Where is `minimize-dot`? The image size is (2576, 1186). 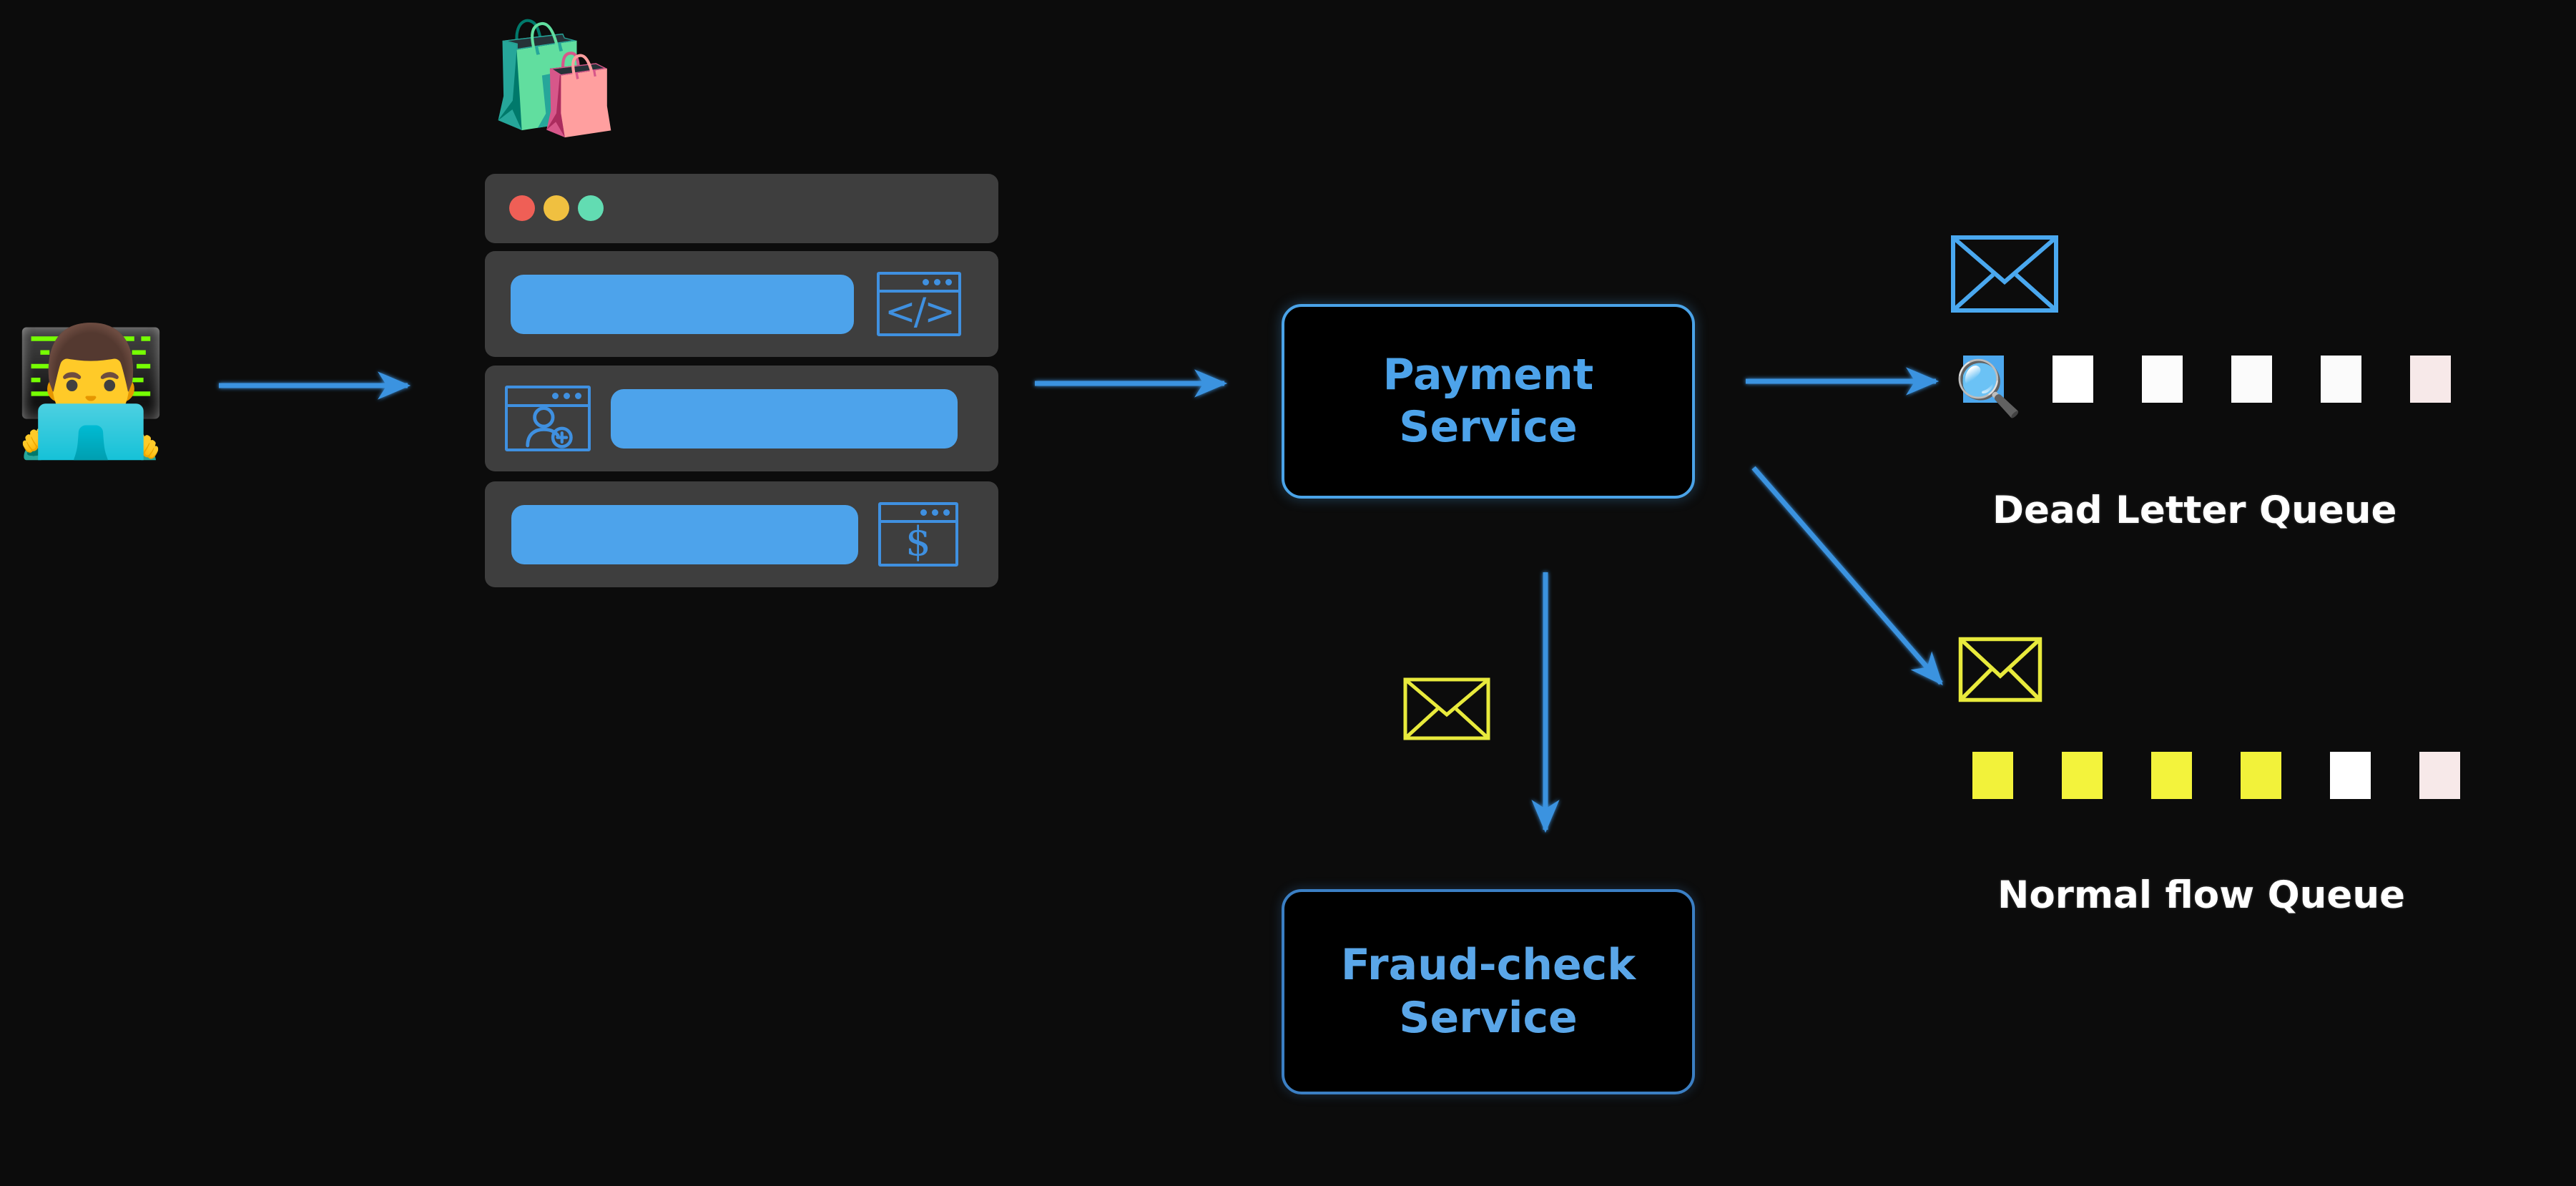 minimize-dot is located at coordinates (556, 208).